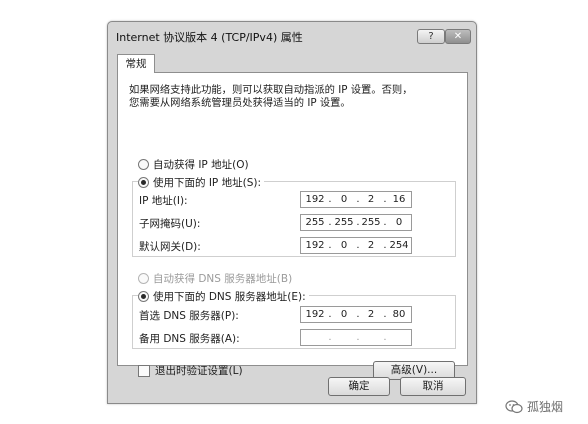  I want to click on preferred-dns-field: 192 . 0 . 2 . 80, so click(356, 314).